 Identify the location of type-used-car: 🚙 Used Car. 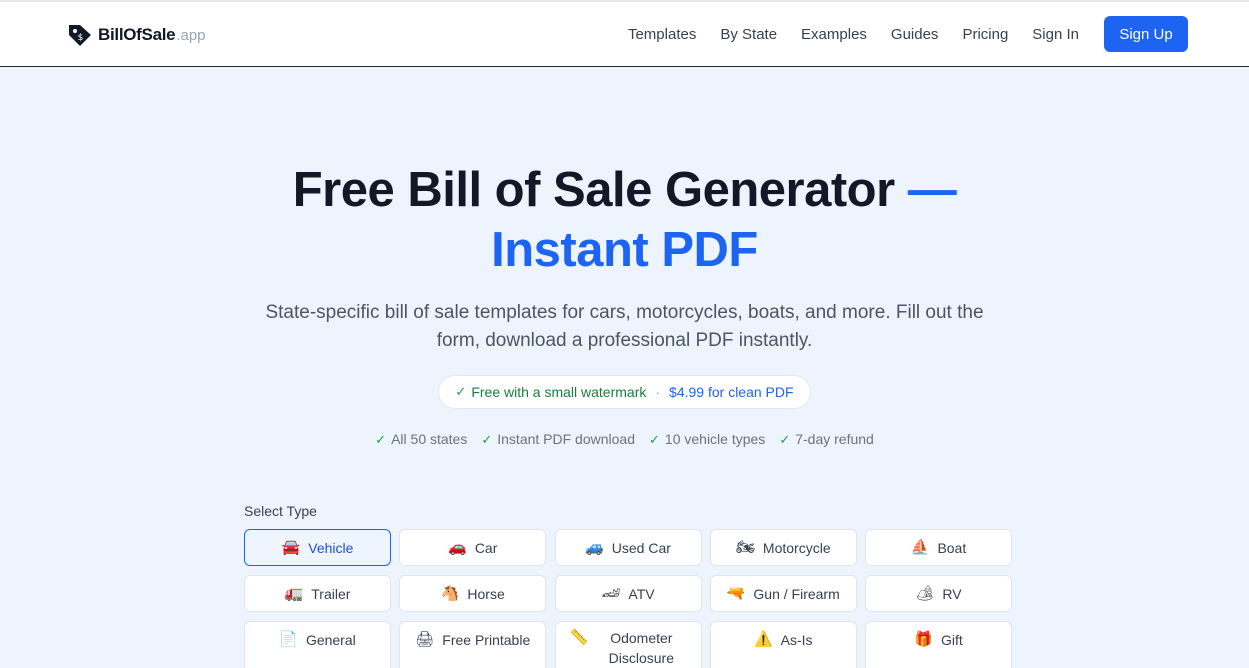
(628, 547).